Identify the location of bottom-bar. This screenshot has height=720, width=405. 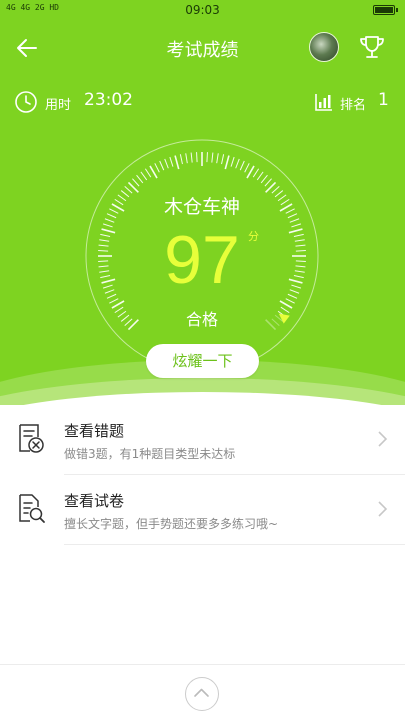
(202, 692).